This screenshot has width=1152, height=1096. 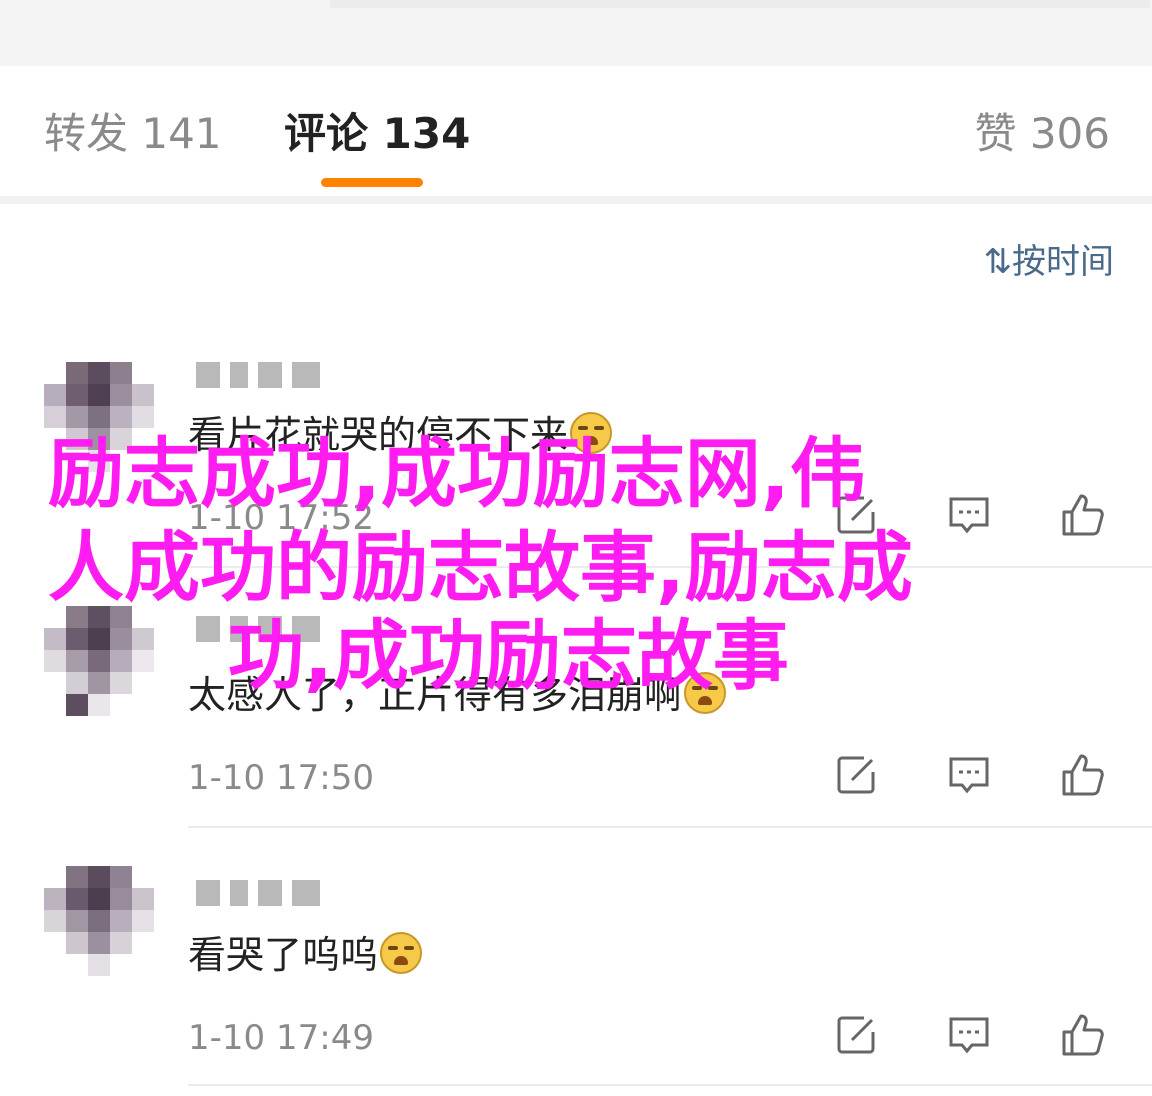 What do you see at coordinates (480, 567) in the screenshot?
I see `overlay-line-2: 人成功的励志故事,励志成` at bounding box center [480, 567].